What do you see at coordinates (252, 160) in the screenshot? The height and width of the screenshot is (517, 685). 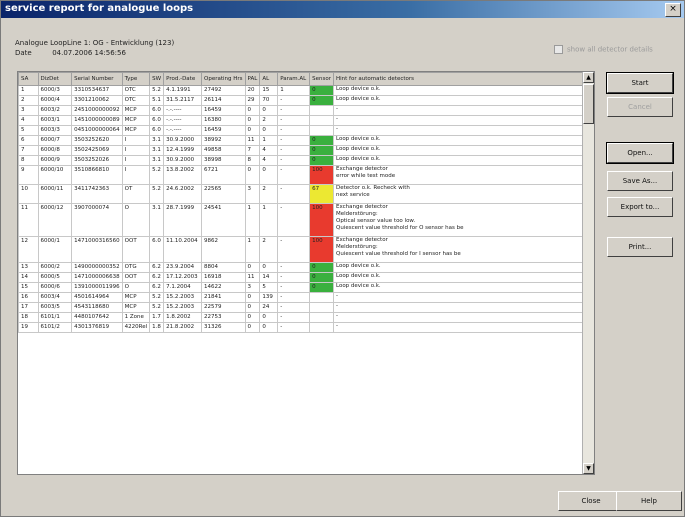 I see `cell-pal: 8` at bounding box center [252, 160].